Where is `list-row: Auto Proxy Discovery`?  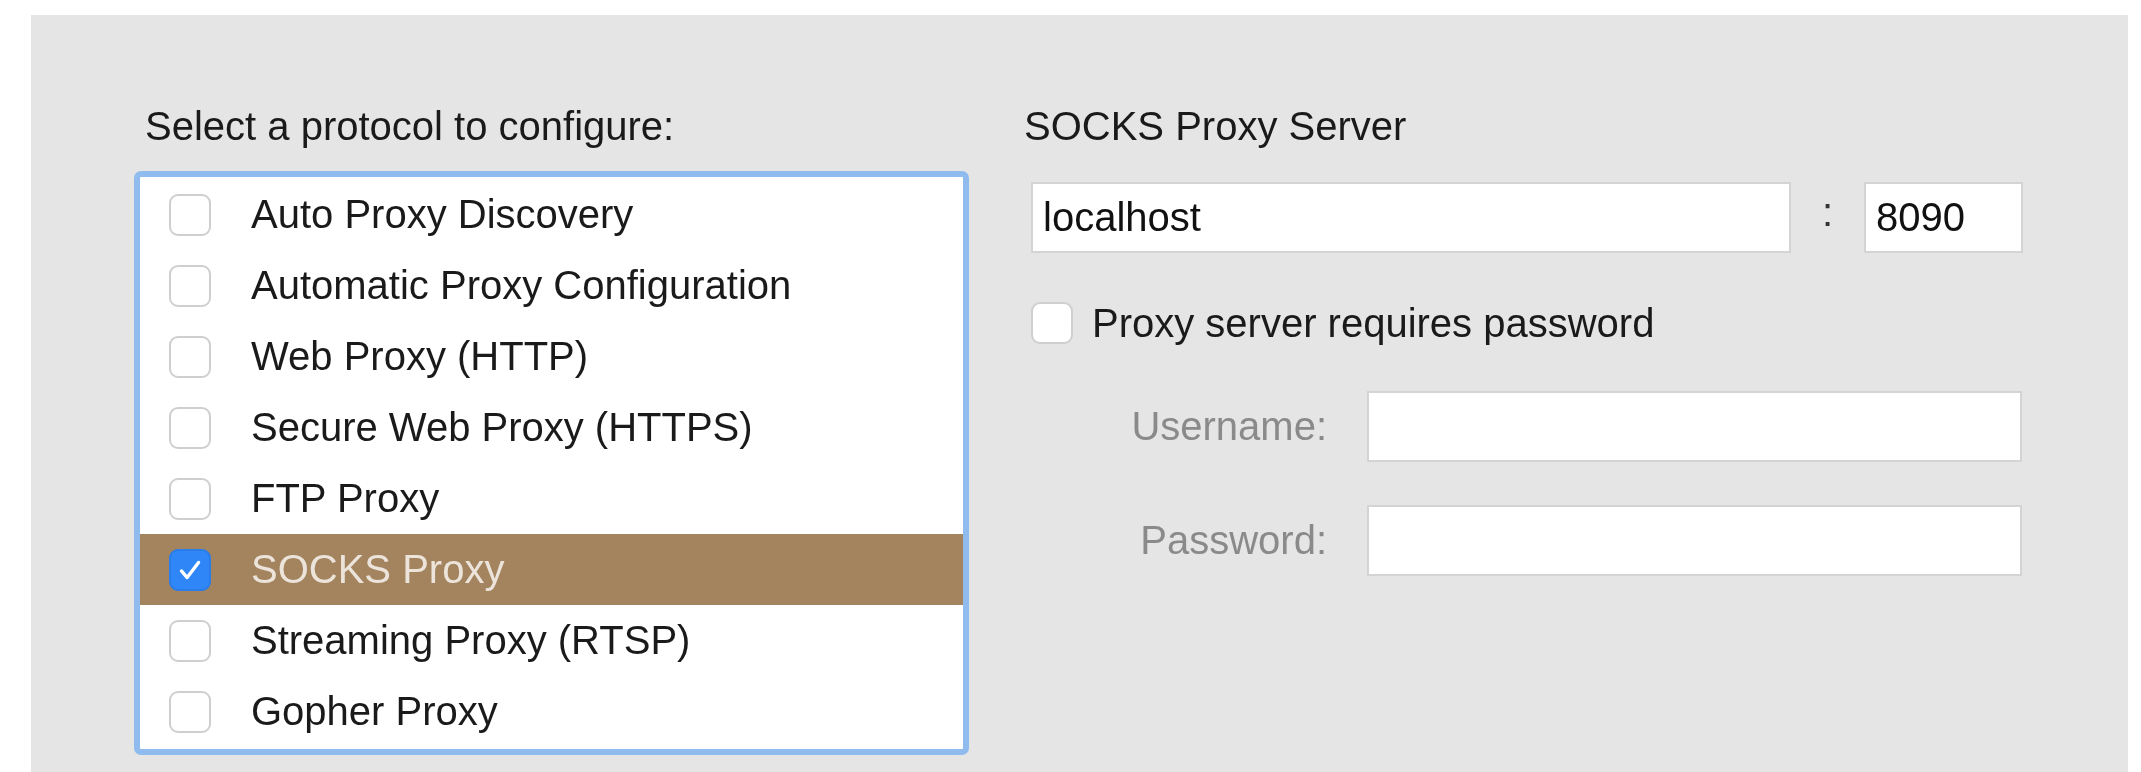 list-row: Auto Proxy Discovery is located at coordinates (551, 214).